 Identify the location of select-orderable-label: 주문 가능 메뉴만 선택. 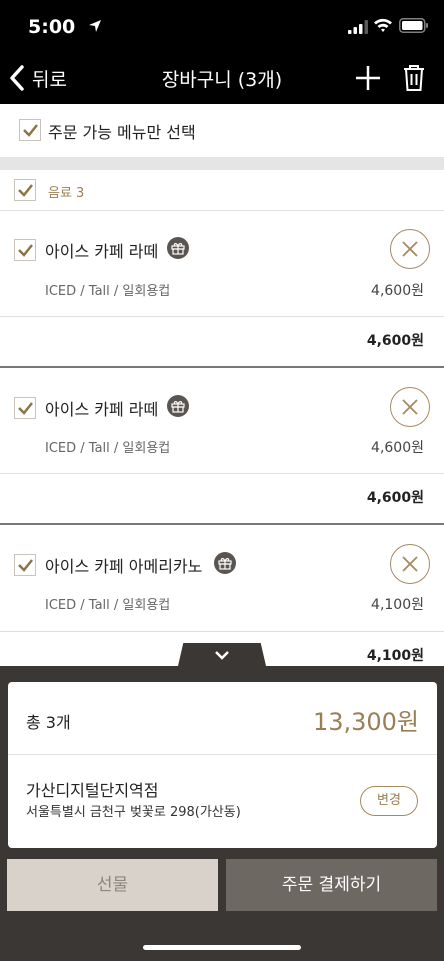
(122, 132).